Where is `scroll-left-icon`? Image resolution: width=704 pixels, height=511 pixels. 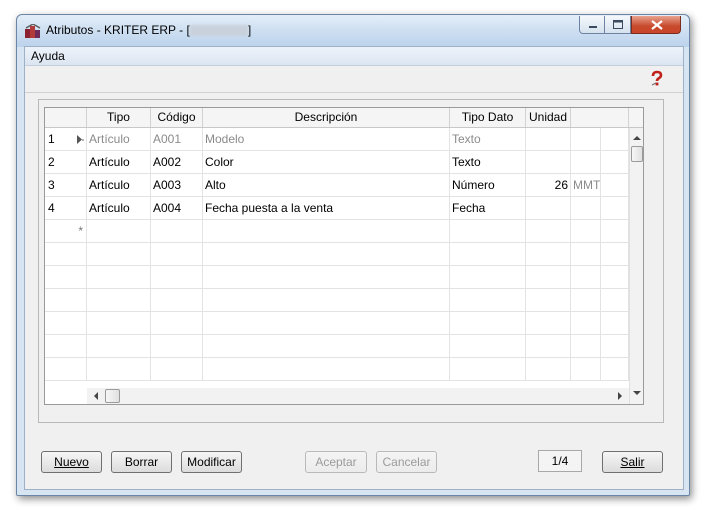
scroll-left-icon is located at coordinates (96, 396).